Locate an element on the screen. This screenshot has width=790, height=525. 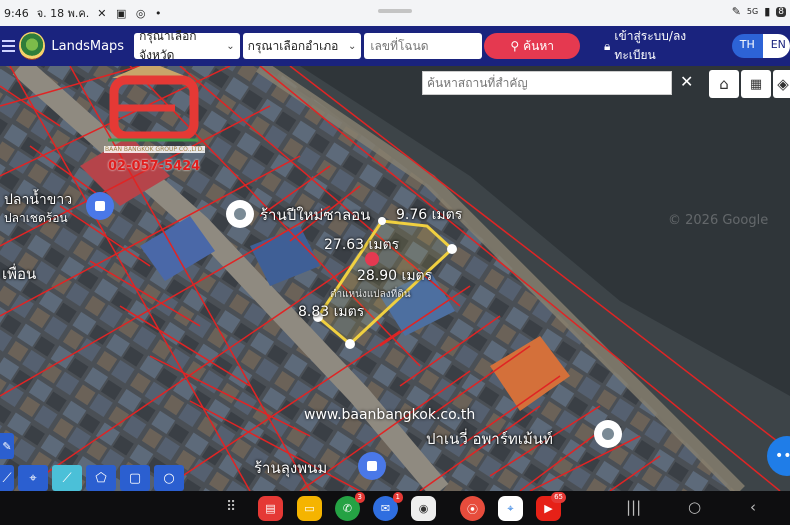
recent-apps-icon: ||| is located at coordinates (633, 507).